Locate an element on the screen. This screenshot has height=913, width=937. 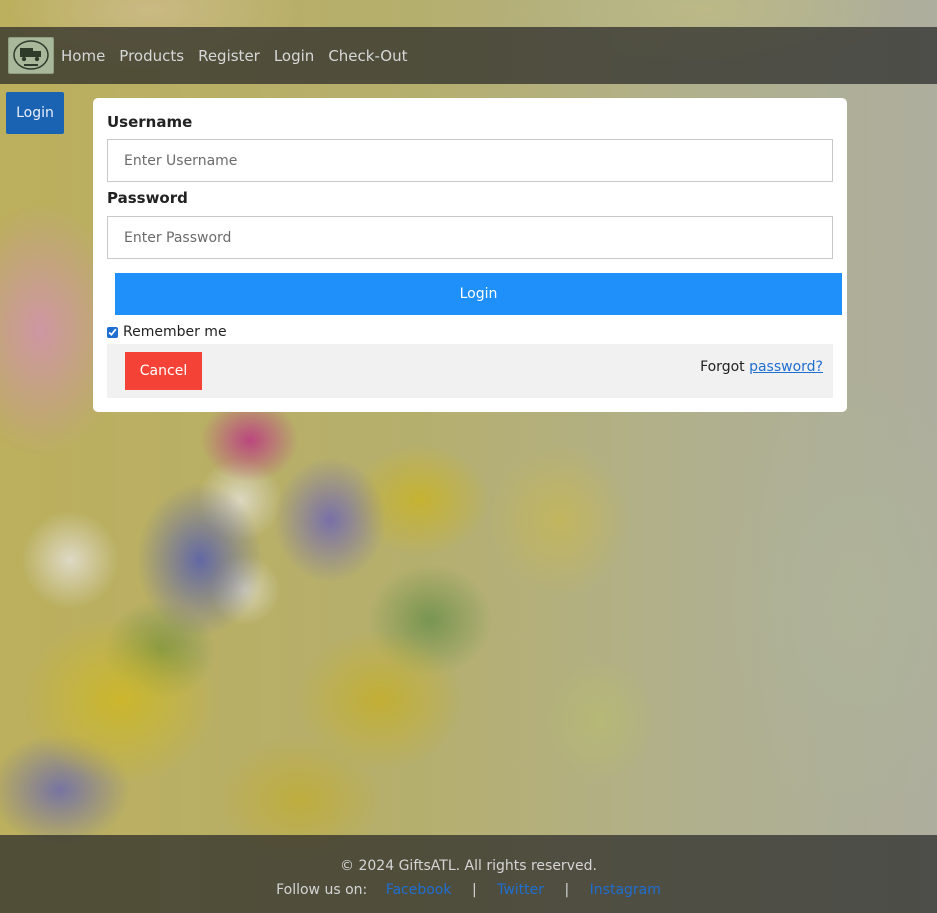
forgot-password-link: password? is located at coordinates (786, 367).